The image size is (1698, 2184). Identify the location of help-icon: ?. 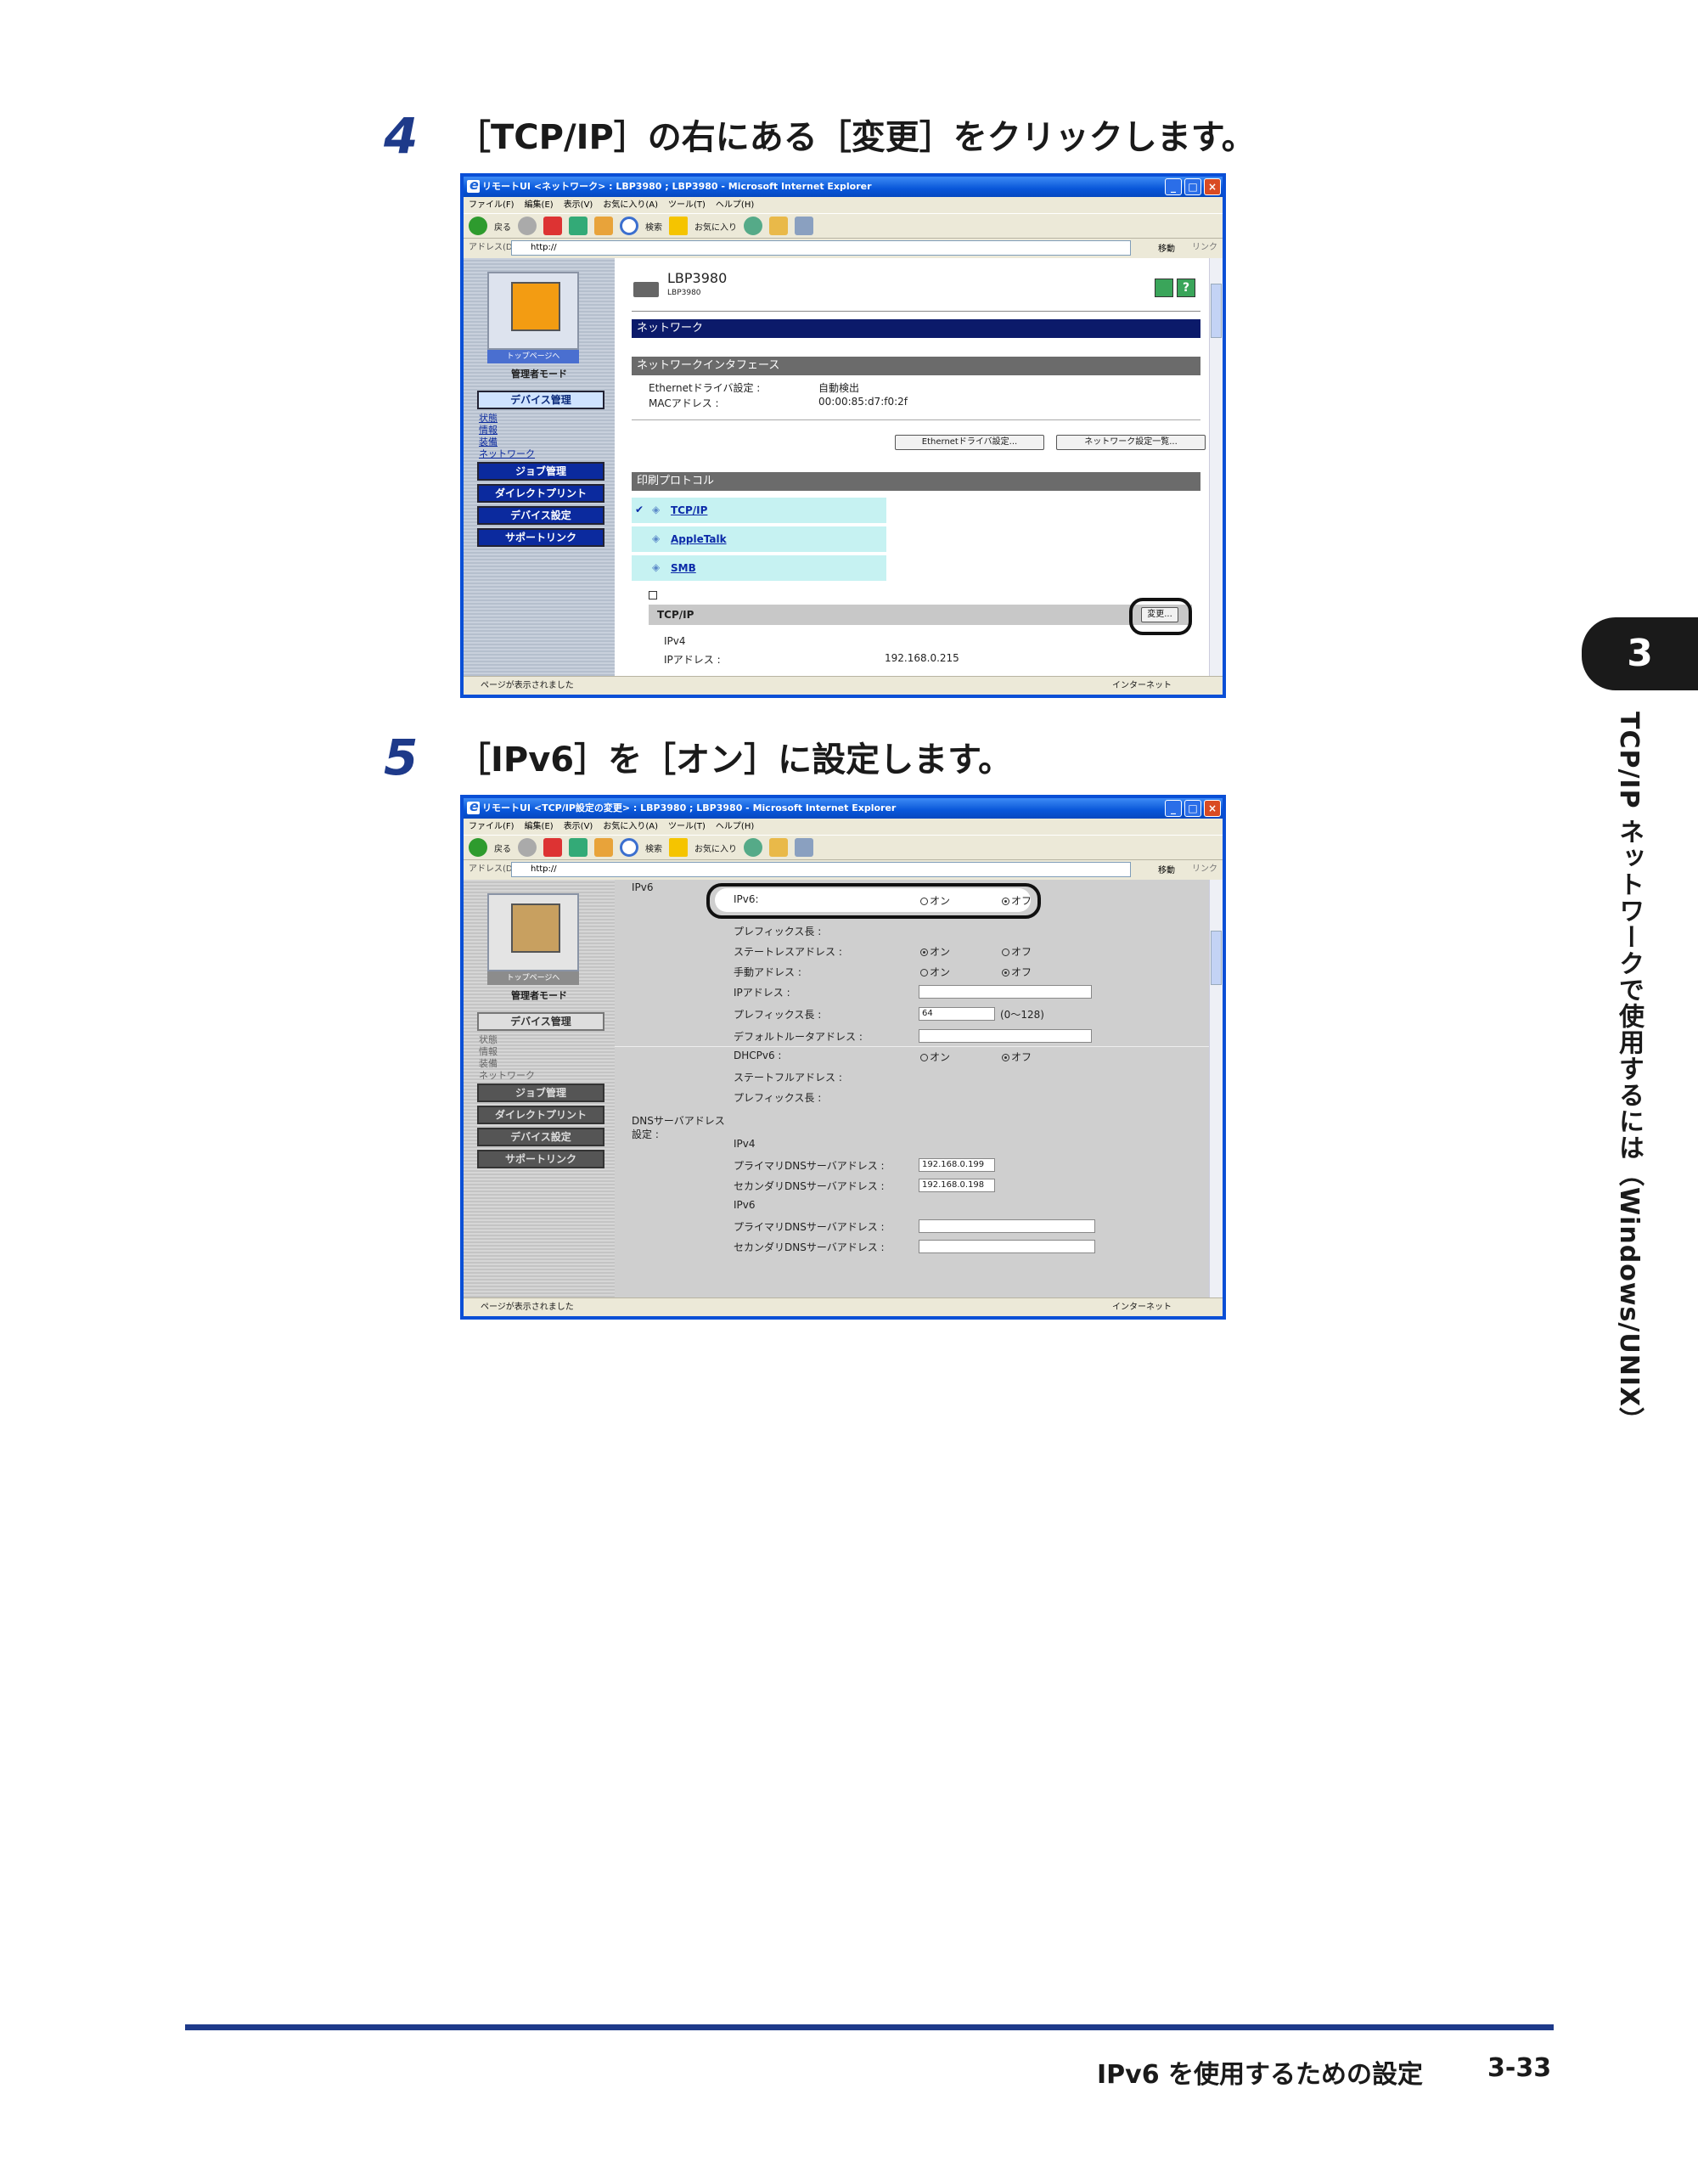
(1186, 288).